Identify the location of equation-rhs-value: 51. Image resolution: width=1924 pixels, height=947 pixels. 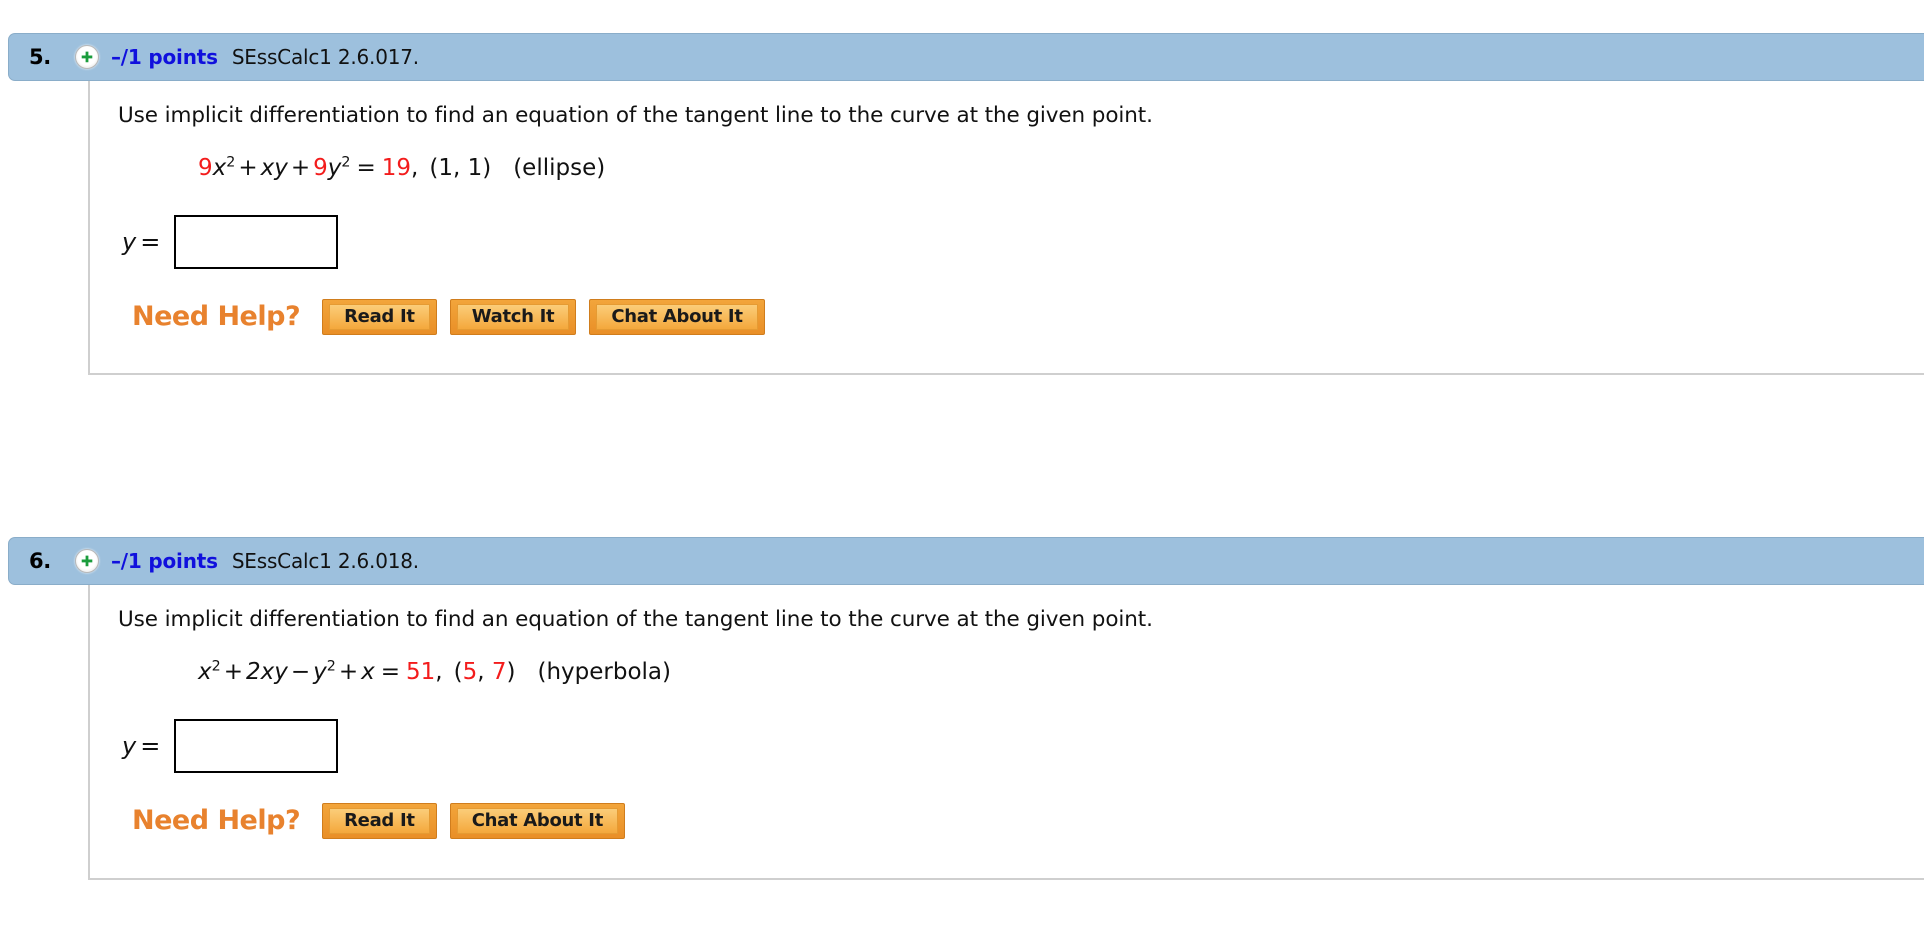
(421, 671).